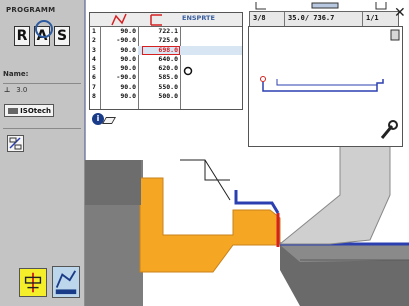 The height and width of the screenshot is (306, 409). What do you see at coordinates (210, 225) in the screenshot?
I see `workpiece` at bounding box center [210, 225].